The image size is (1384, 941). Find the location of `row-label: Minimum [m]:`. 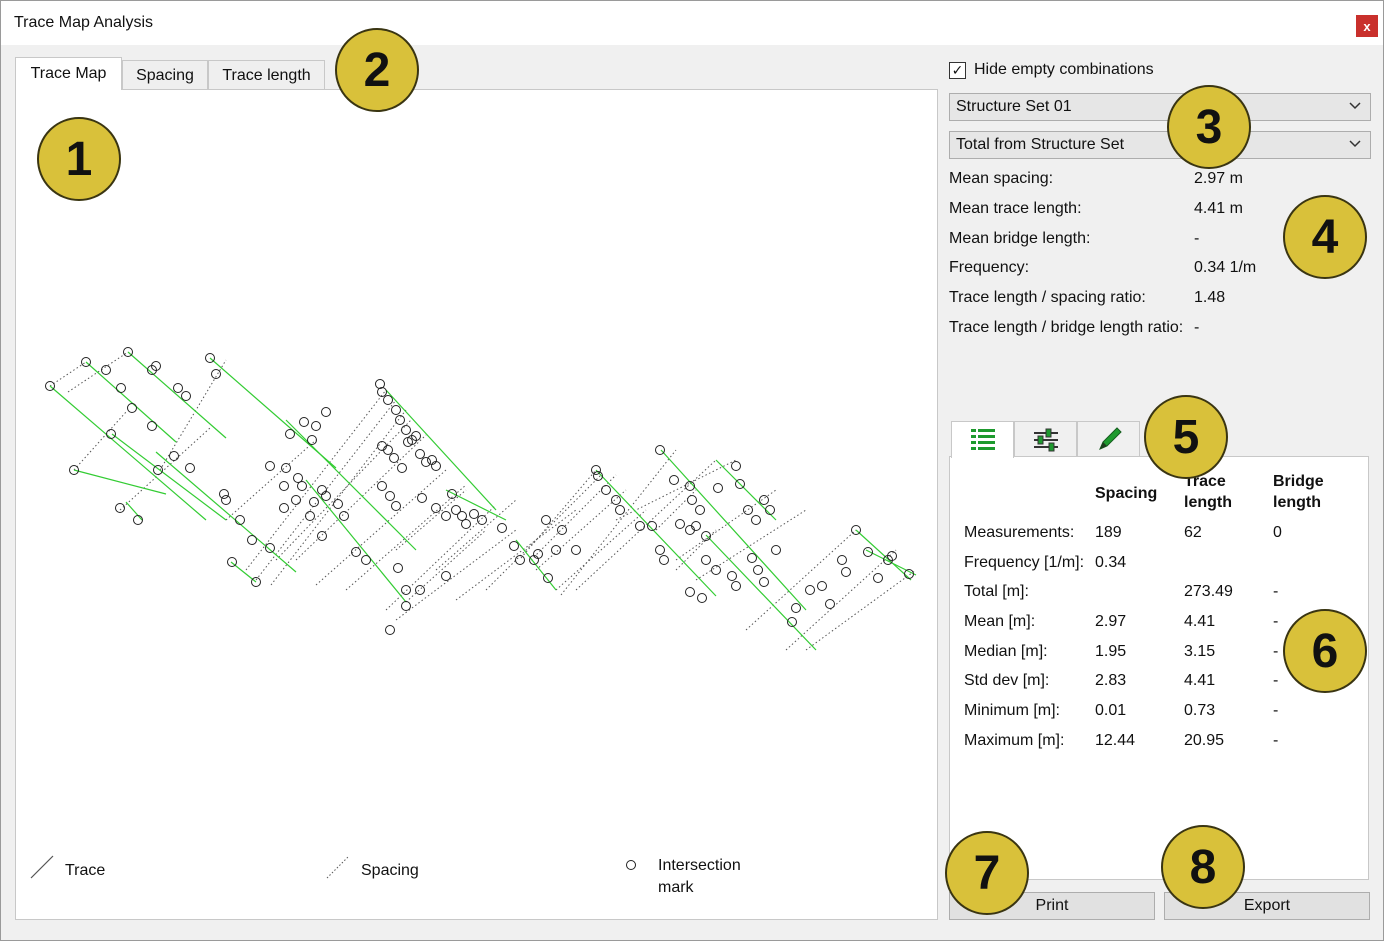

row-label: Minimum [m]: is located at coordinates (1012, 710).